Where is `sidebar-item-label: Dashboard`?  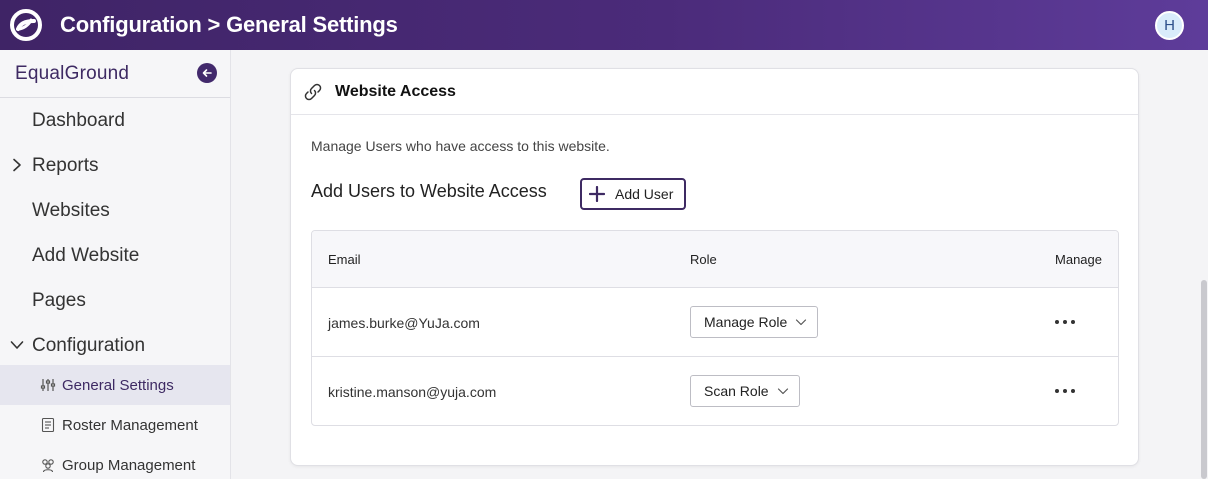
sidebar-item-label: Dashboard is located at coordinates (78, 120).